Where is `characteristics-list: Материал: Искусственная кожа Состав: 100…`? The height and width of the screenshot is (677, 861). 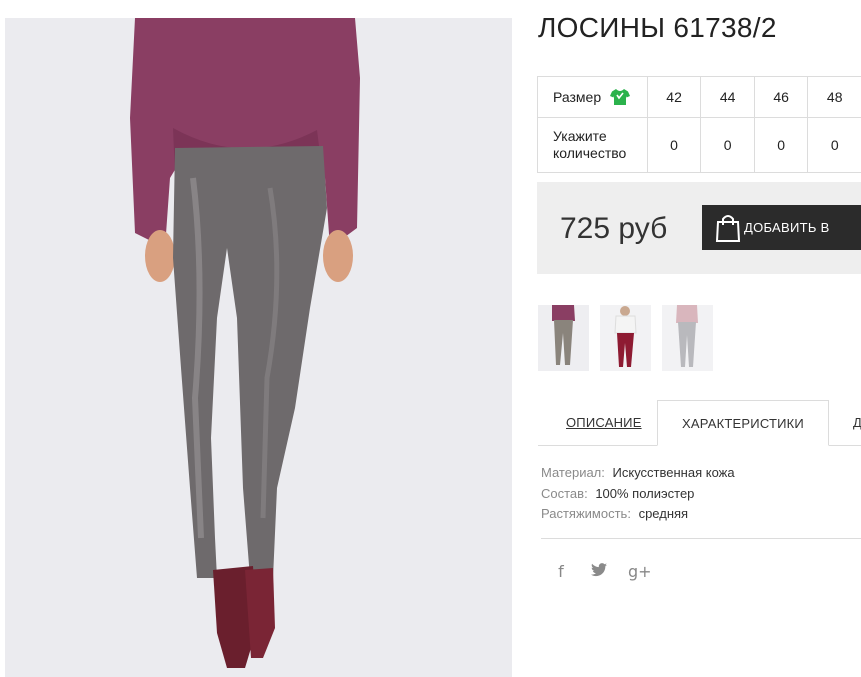
characteristics-list: Материал: Искусственная кожа Состав: 100… is located at coordinates (638, 494).